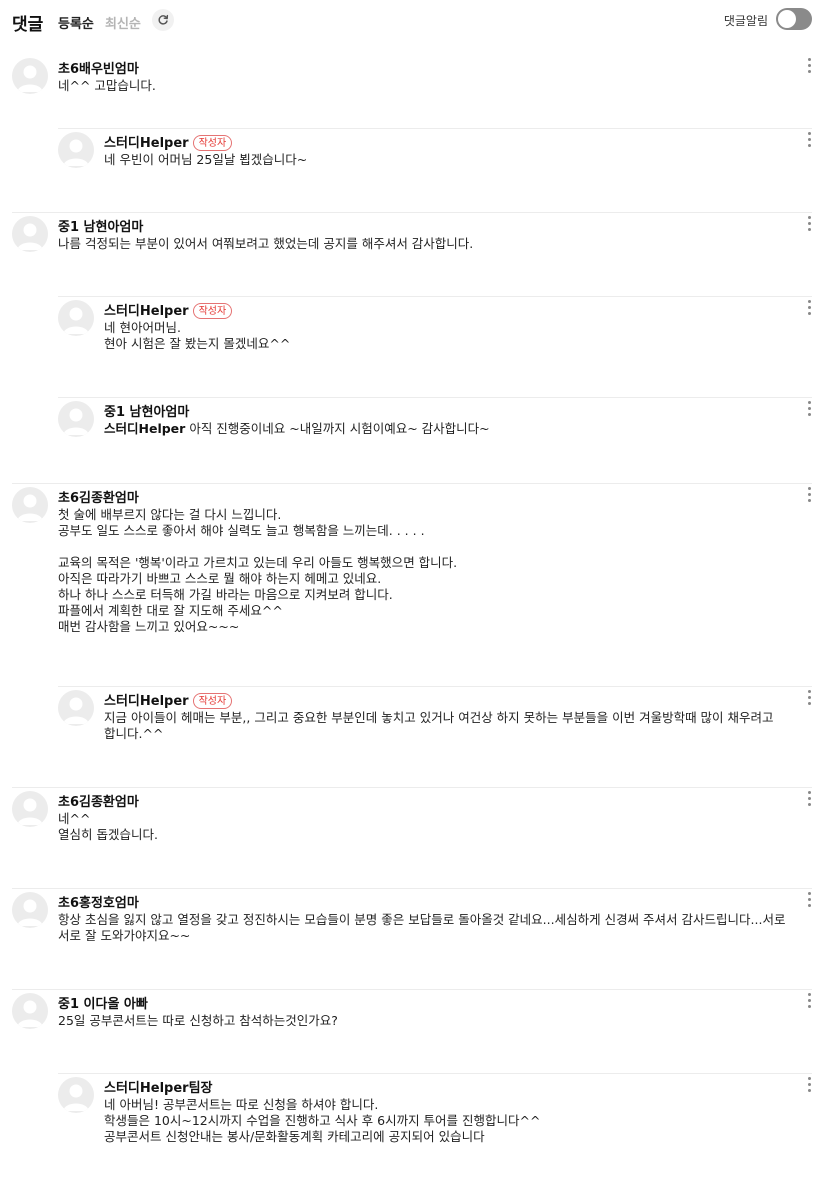 The height and width of the screenshot is (1188, 836). What do you see at coordinates (445, 160) in the screenshot?
I see `comment-text: 네 우빈이 어머님 25일날 뵙겠습니다~` at bounding box center [445, 160].